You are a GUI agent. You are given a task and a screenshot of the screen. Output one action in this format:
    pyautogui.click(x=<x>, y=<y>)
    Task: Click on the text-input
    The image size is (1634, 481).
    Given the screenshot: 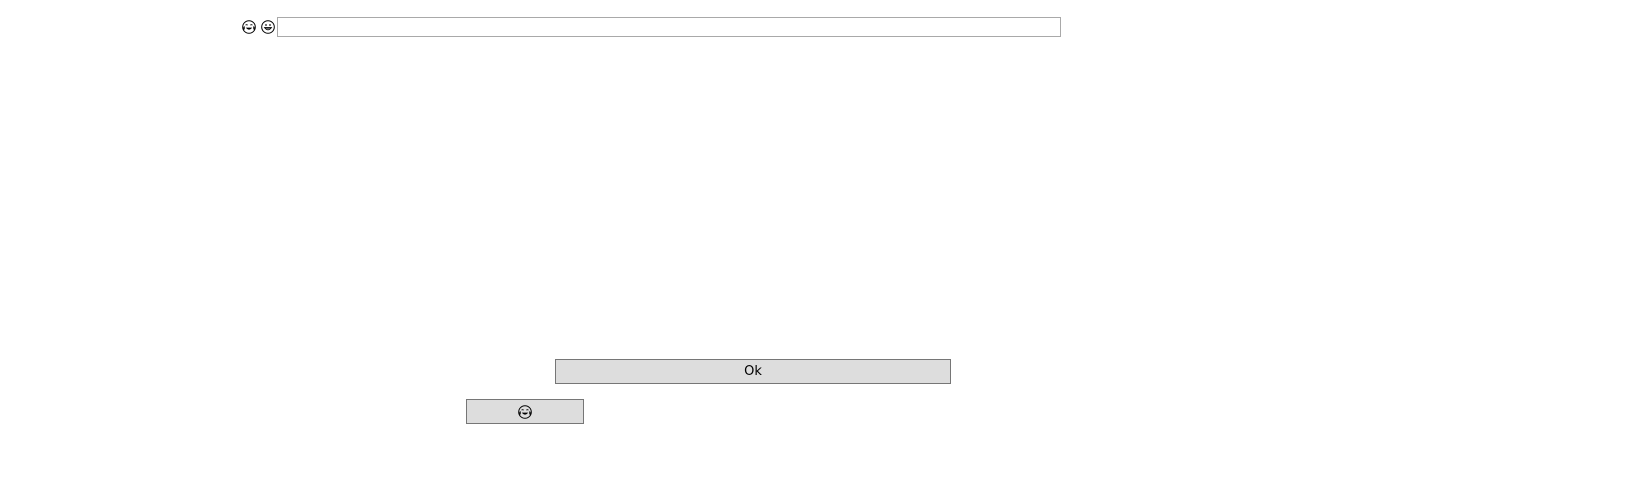 What is the action you would take?
    pyautogui.click(x=669, y=27)
    